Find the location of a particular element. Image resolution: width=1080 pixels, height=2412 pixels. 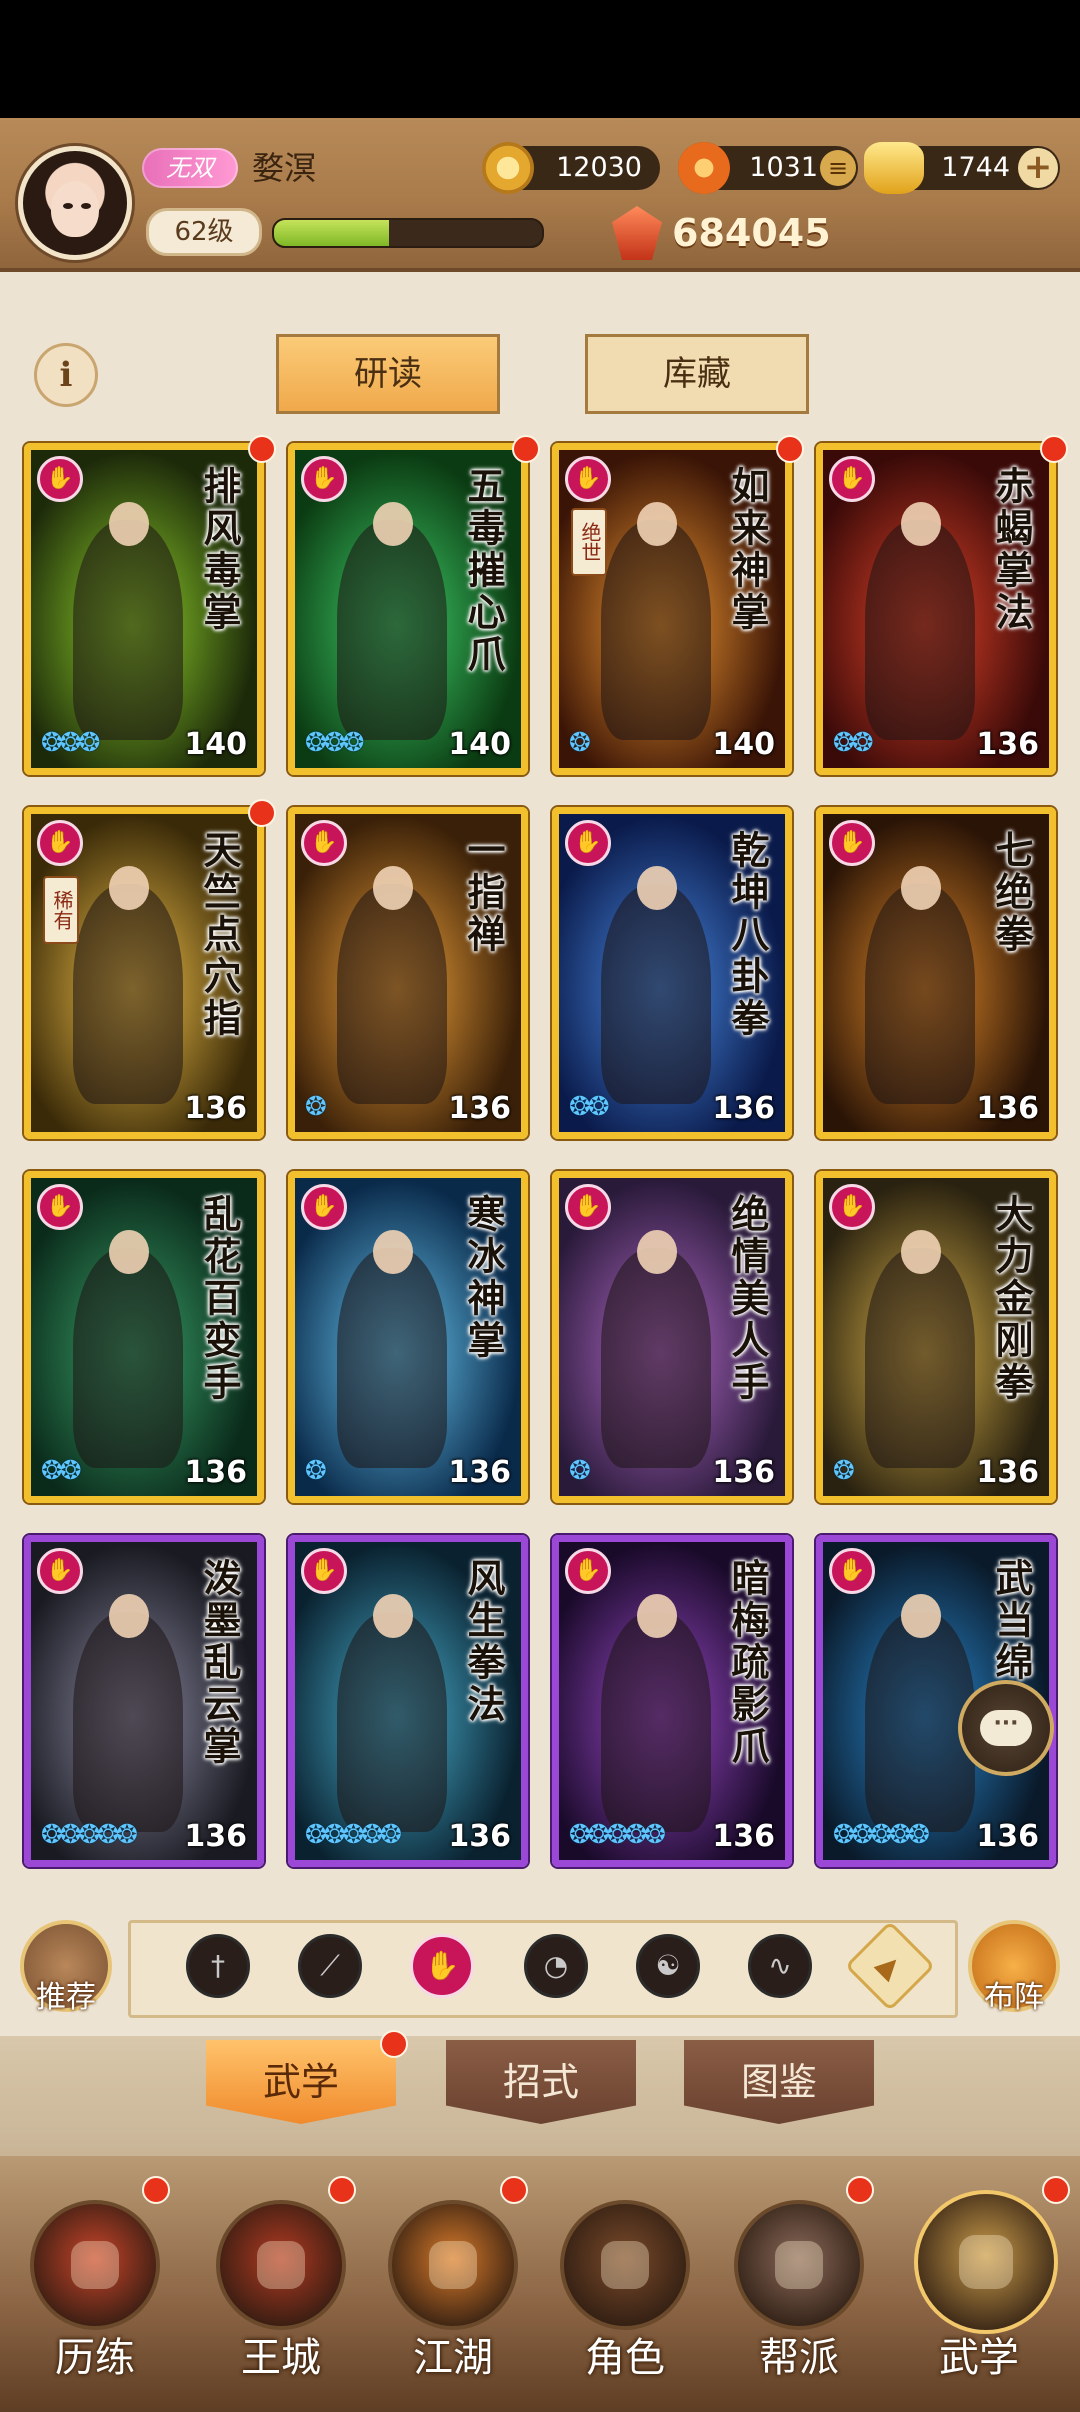

coin-stack-icon: ≡ is located at coordinates (838, 168).